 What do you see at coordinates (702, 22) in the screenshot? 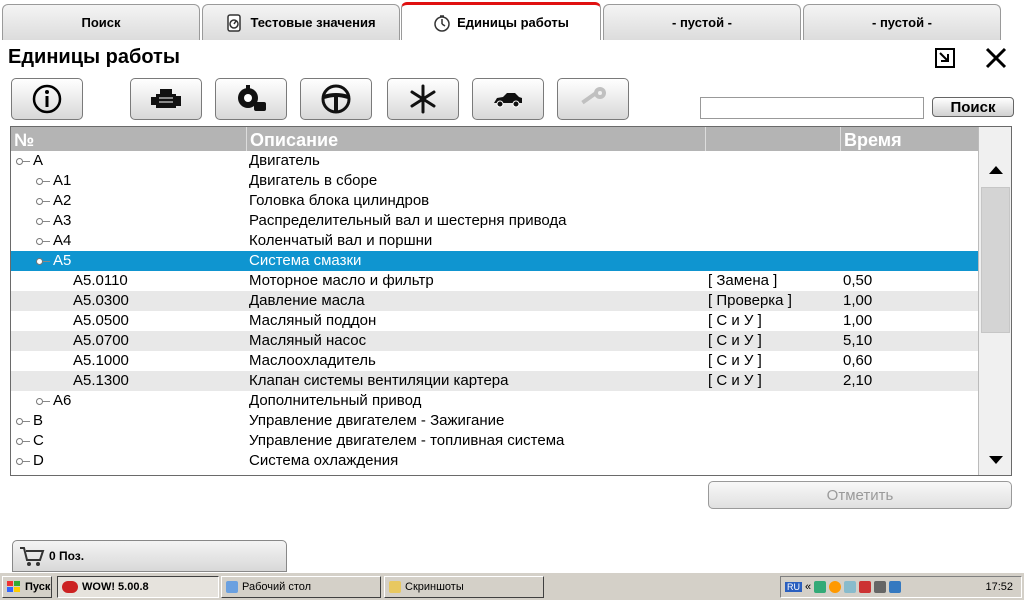
I see `tab-empty-1: - пустой -` at bounding box center [702, 22].